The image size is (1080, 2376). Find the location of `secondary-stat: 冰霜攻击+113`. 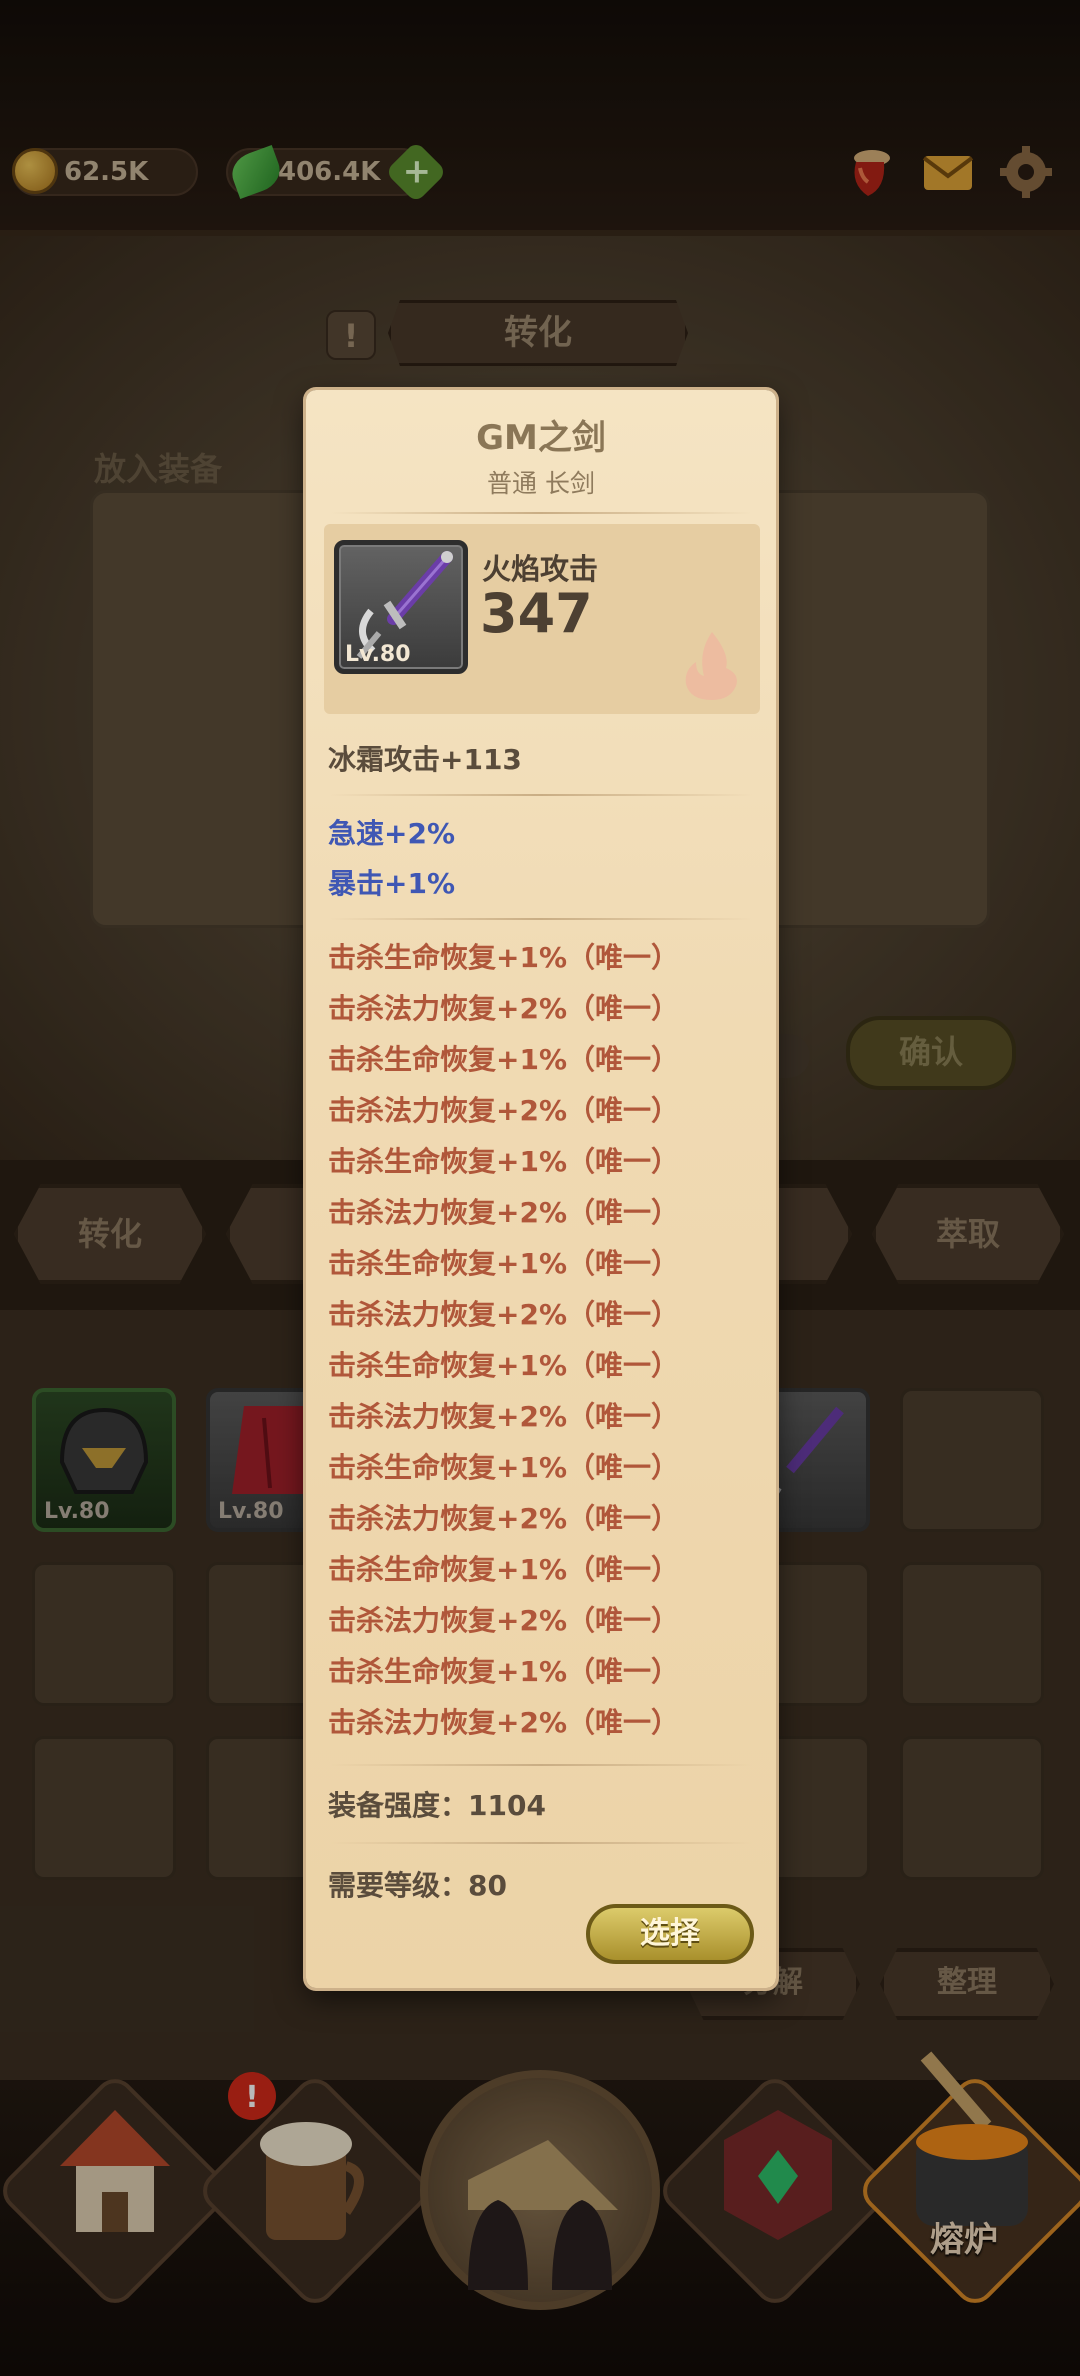

secondary-stat: 冰霜攻击+113 is located at coordinates (425, 759).